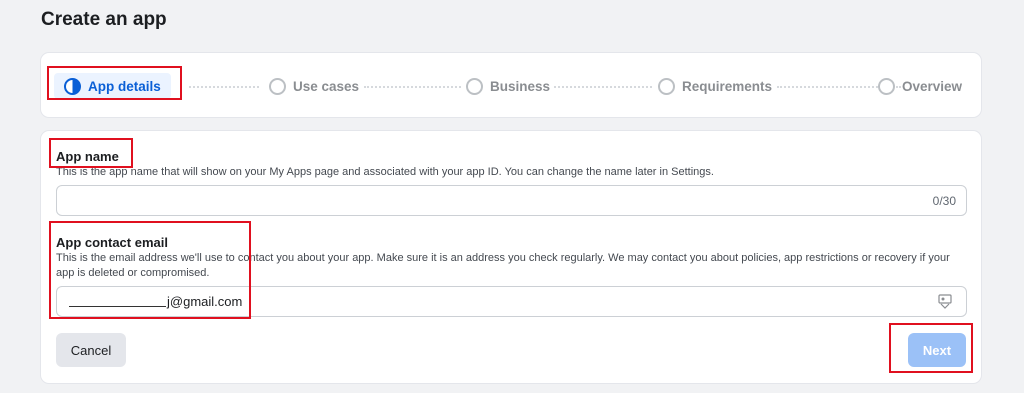 This screenshot has height=393, width=1024. What do you see at coordinates (945, 301) in the screenshot?
I see `password-manager-icon` at bounding box center [945, 301].